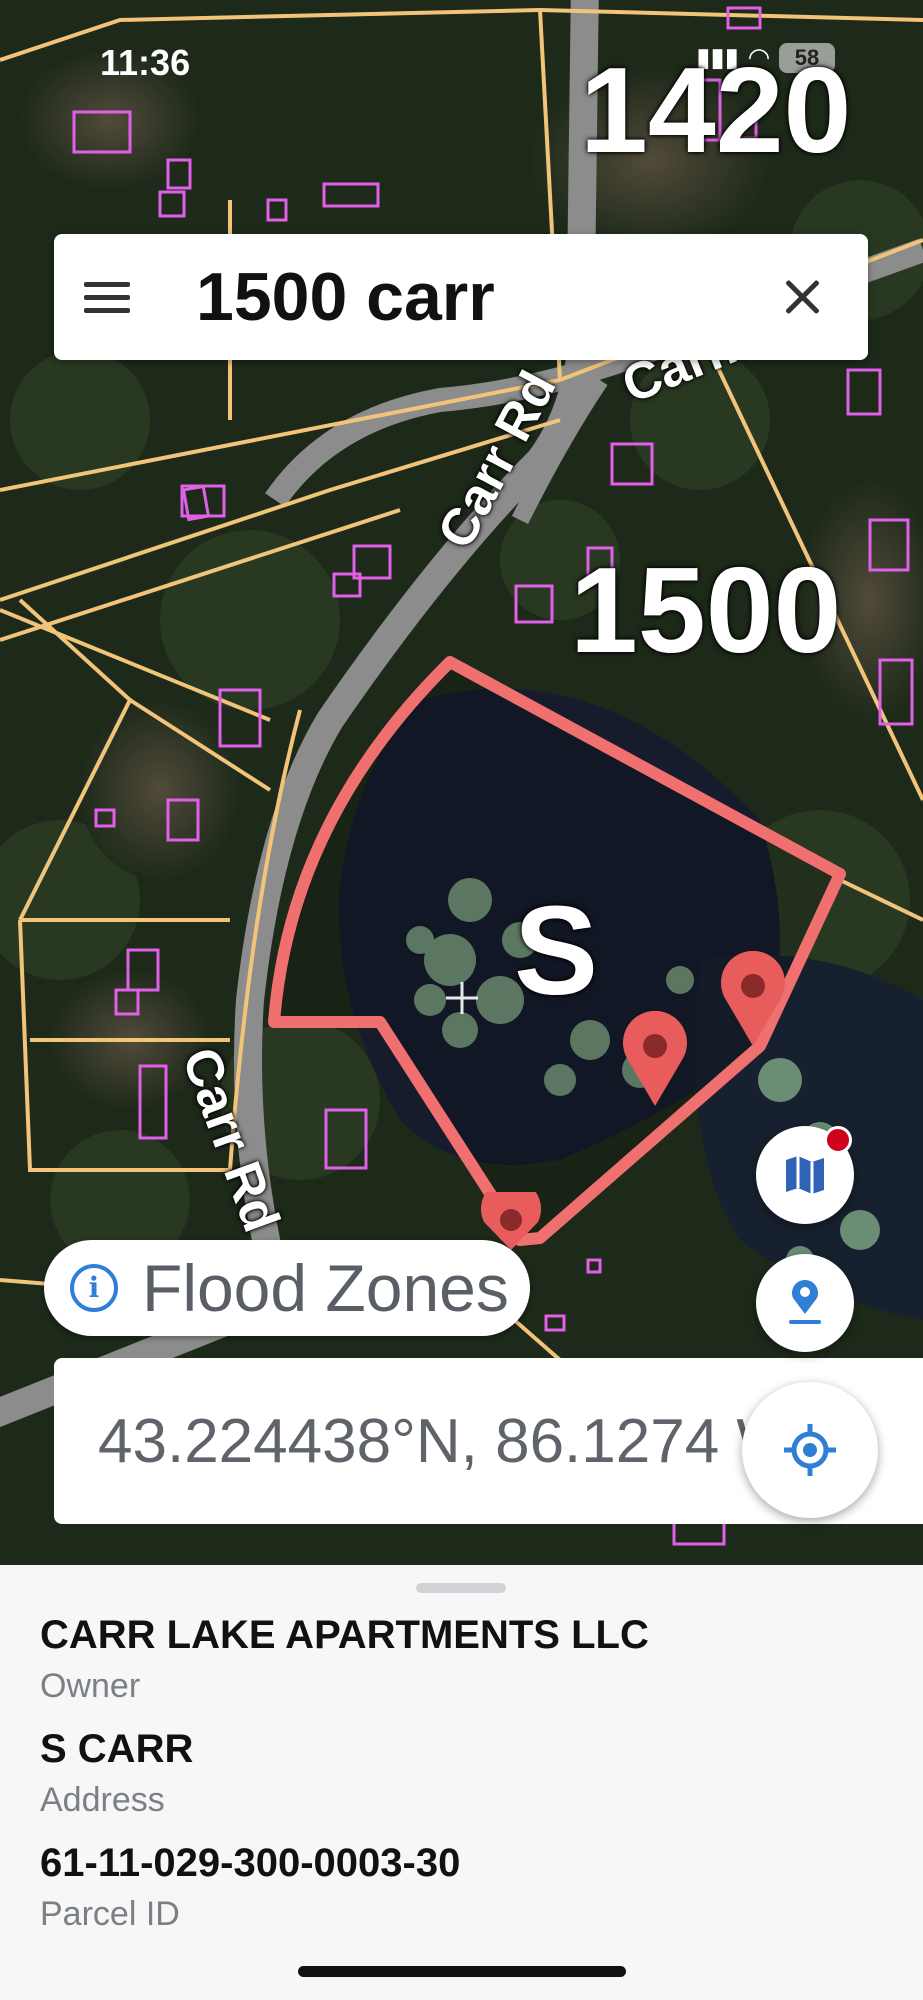 The image size is (923, 2000). I want to click on parcel-id-value: 61-11-029-300-0003-30, so click(250, 1863).